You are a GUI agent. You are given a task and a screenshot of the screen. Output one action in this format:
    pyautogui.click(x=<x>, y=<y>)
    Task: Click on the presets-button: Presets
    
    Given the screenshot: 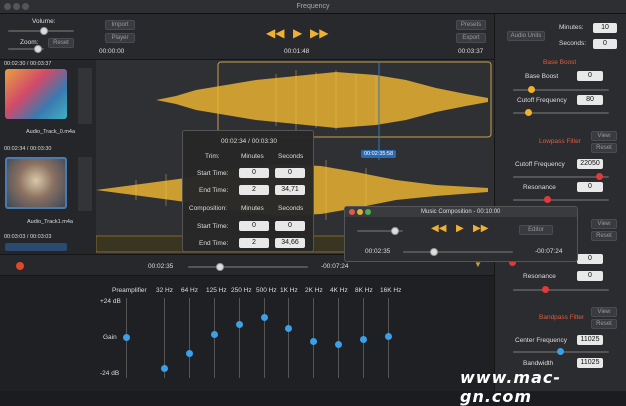 What is the action you would take?
    pyautogui.click(x=471, y=25)
    